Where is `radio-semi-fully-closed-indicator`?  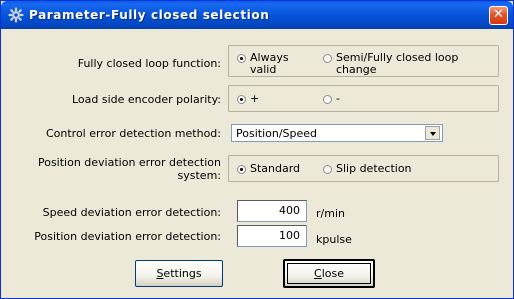
radio-semi-fully-closed-indicator is located at coordinates (327, 58).